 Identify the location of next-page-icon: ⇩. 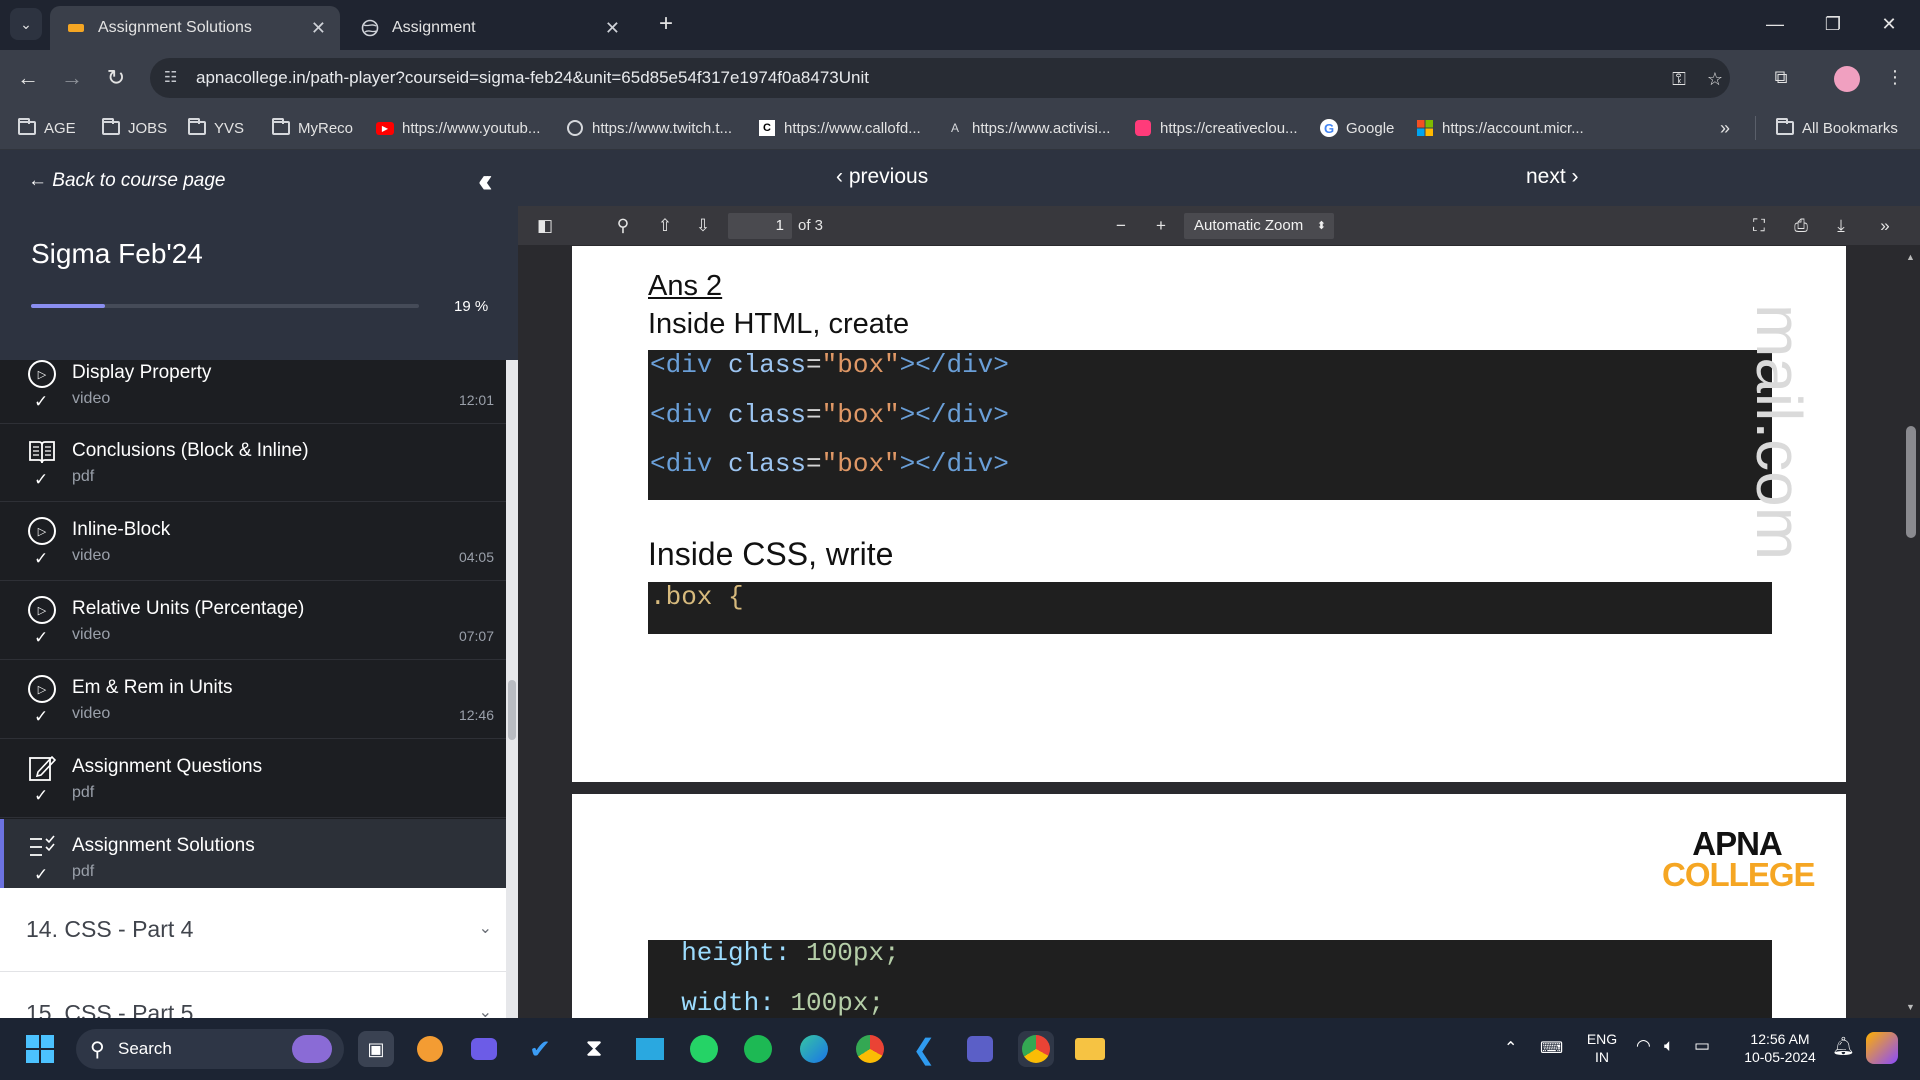
(703, 226).